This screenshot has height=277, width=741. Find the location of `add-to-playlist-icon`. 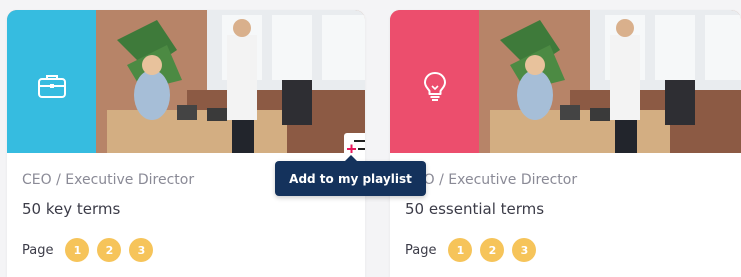

add-to-playlist-icon is located at coordinates (356, 146).